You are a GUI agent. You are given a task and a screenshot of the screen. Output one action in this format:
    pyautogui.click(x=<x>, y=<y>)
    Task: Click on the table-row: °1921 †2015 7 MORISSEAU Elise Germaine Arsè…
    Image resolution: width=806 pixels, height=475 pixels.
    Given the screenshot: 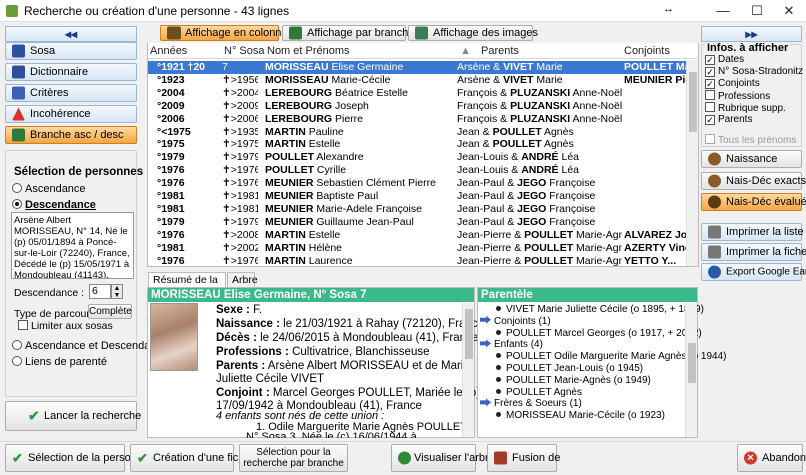 What is the action you would take?
    pyautogui.click(x=423, y=67)
    